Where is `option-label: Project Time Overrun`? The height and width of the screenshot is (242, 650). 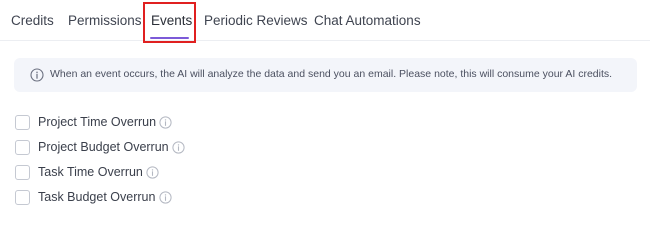
option-label: Project Time Overrun is located at coordinates (97, 122).